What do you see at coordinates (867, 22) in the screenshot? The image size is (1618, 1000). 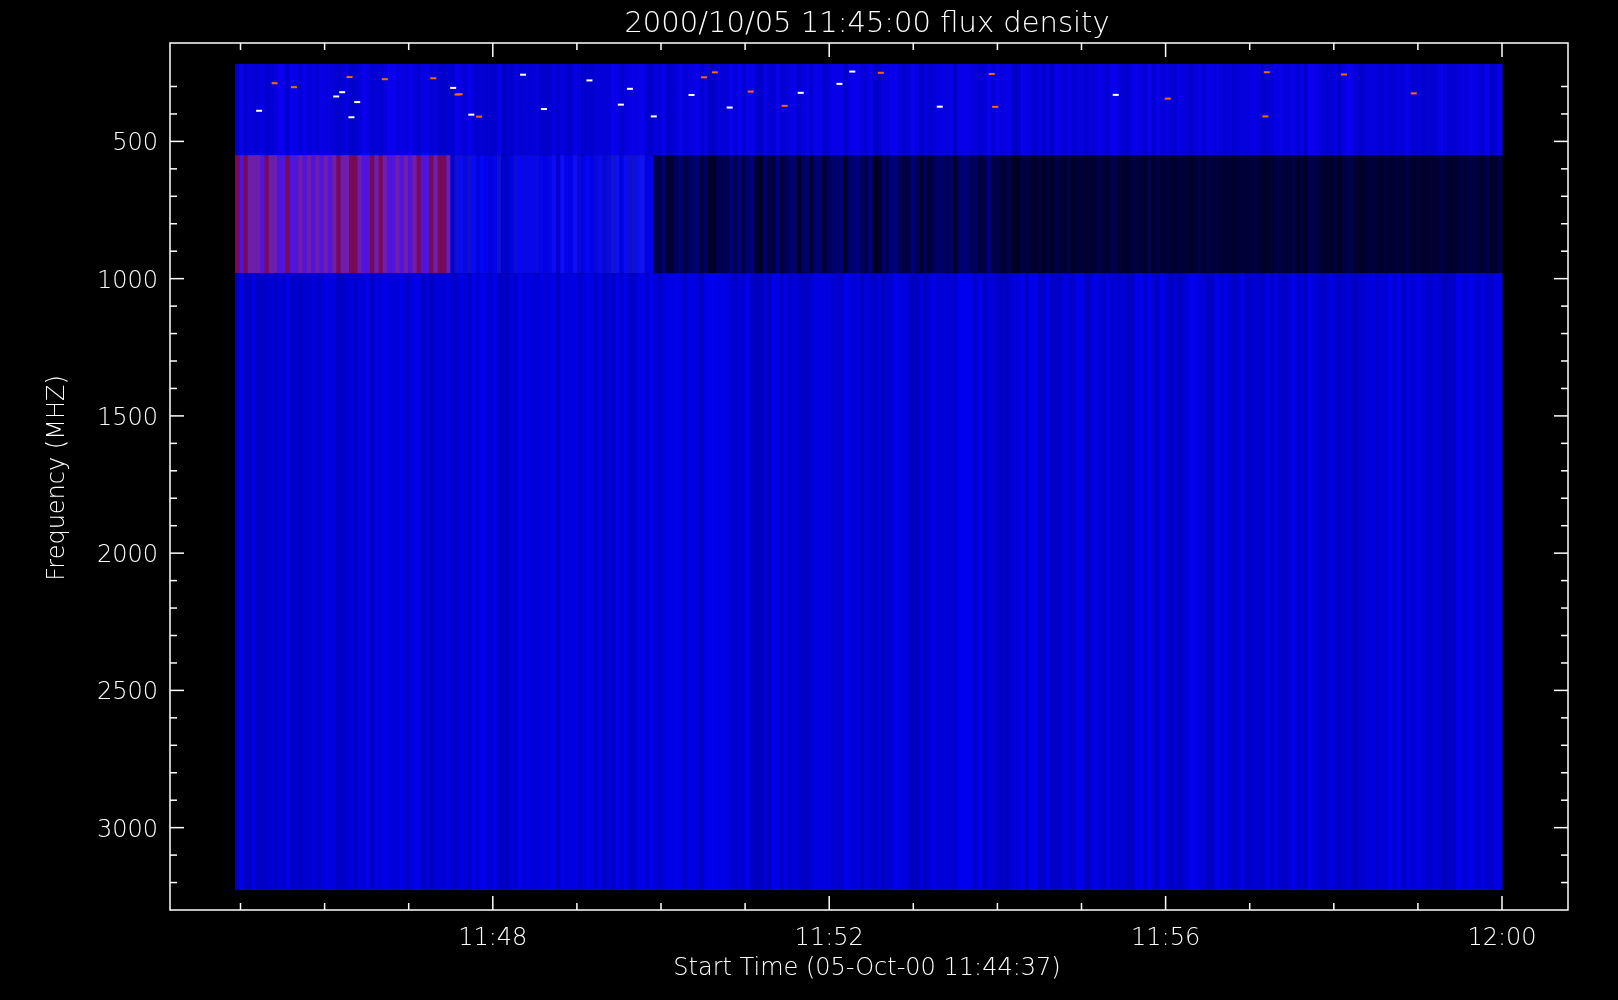 I see `chart-title: 2000/10/05 11:45:00 flux density` at bounding box center [867, 22].